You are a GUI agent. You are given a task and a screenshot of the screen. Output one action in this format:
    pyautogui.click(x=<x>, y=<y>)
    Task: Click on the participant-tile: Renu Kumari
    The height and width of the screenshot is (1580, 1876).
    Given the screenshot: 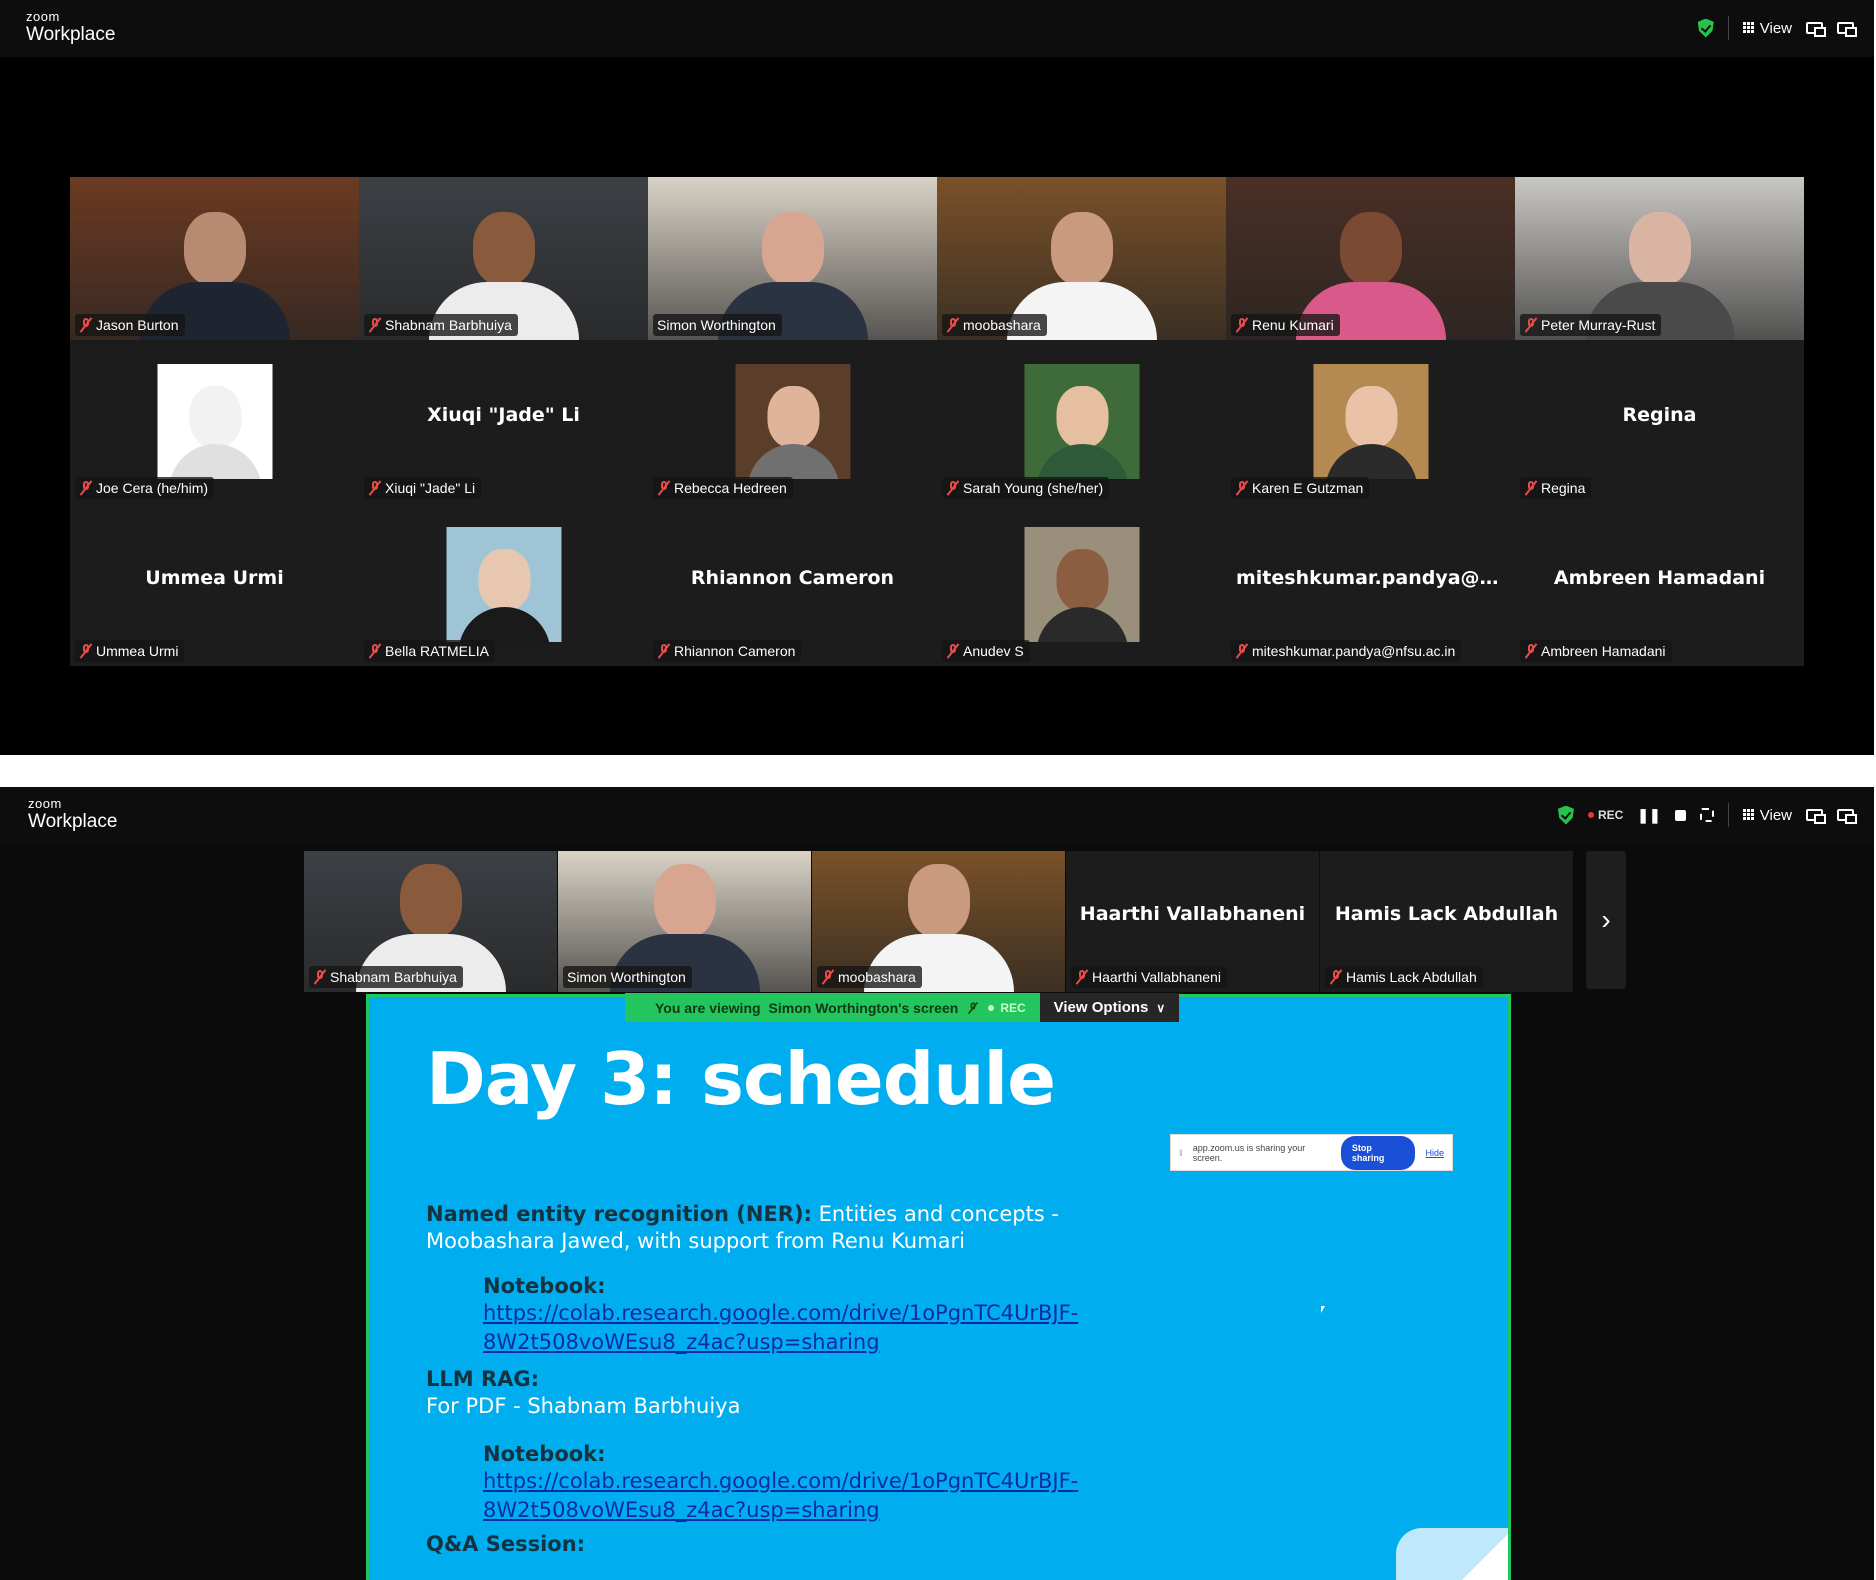 What is the action you would take?
    pyautogui.click(x=1370, y=258)
    